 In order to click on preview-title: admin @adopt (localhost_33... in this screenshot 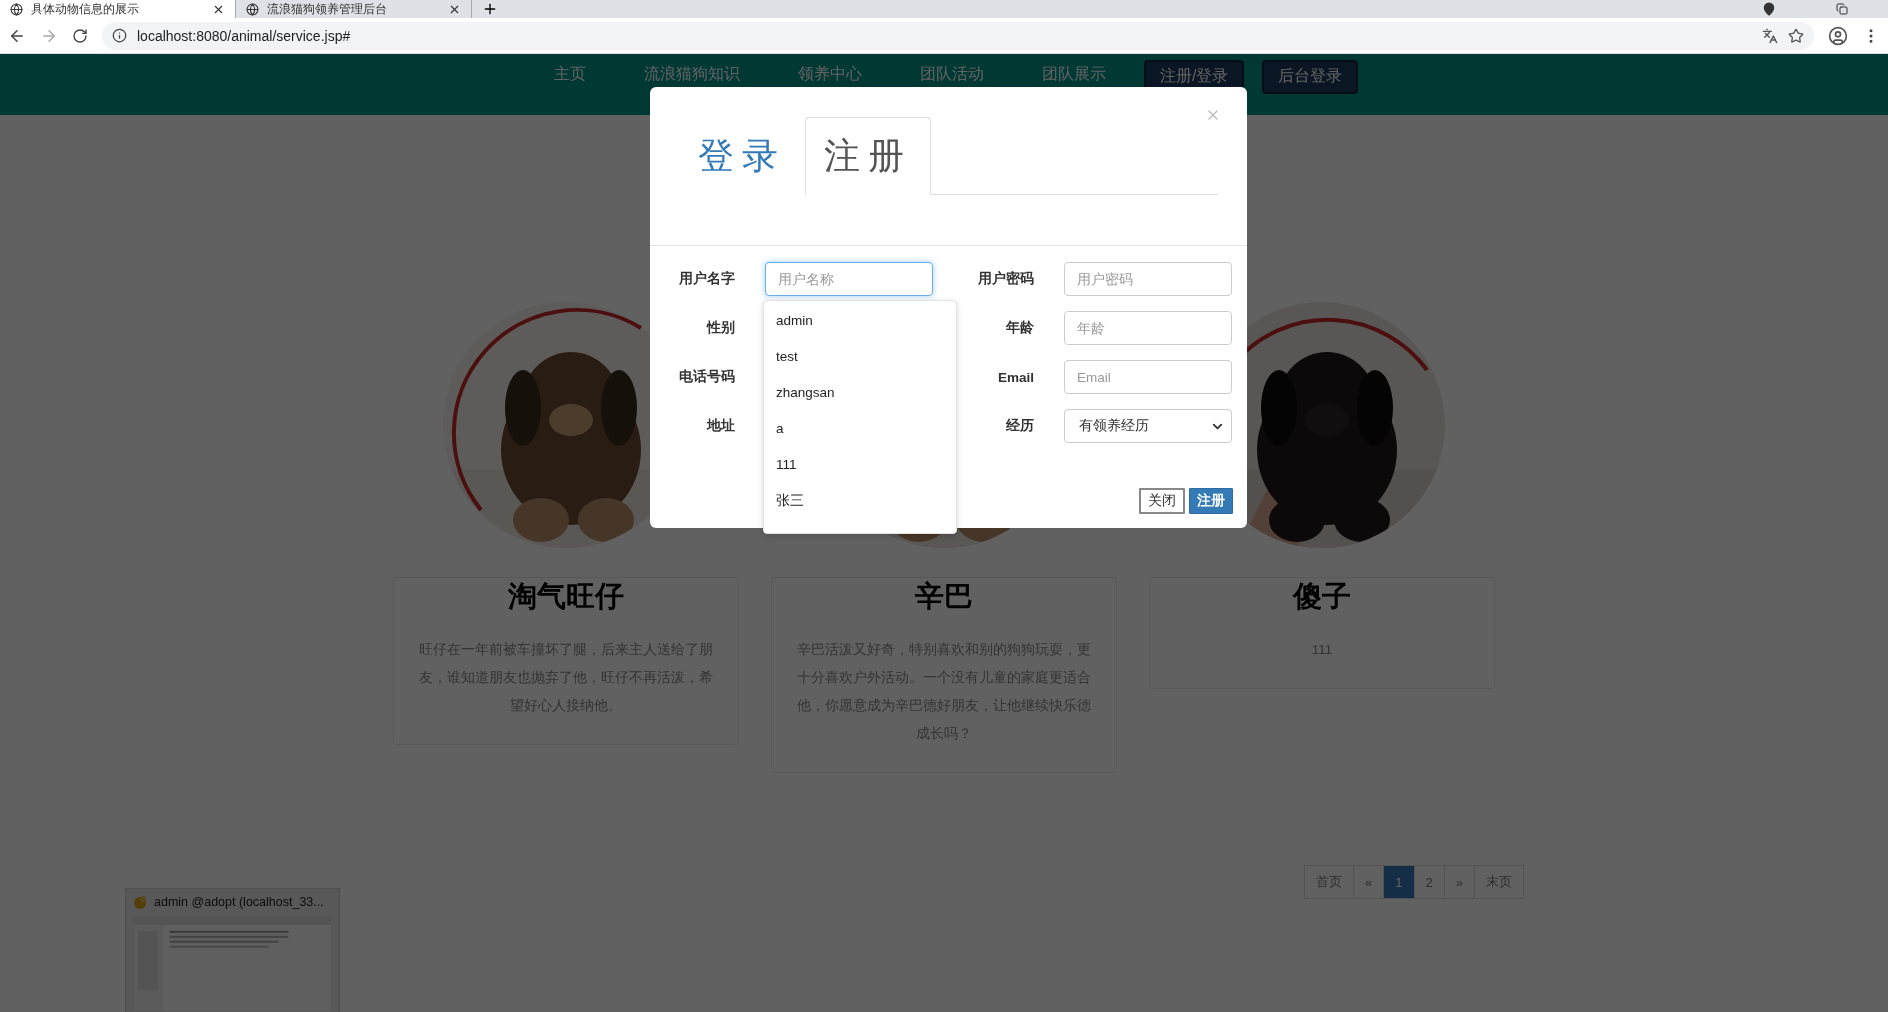, I will do `click(239, 902)`.